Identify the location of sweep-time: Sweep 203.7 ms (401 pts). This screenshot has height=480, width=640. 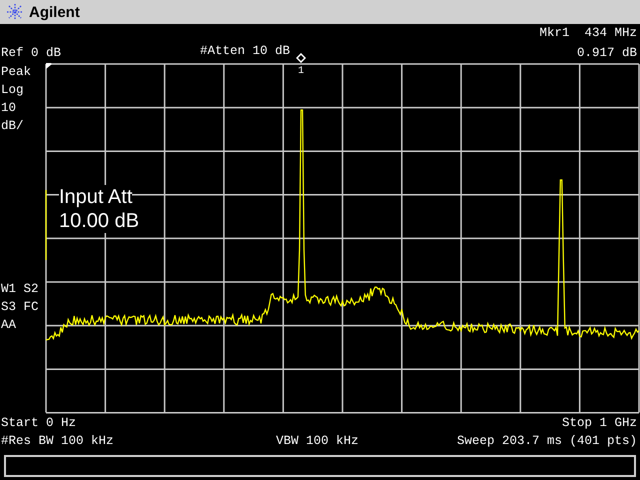
(546, 441).